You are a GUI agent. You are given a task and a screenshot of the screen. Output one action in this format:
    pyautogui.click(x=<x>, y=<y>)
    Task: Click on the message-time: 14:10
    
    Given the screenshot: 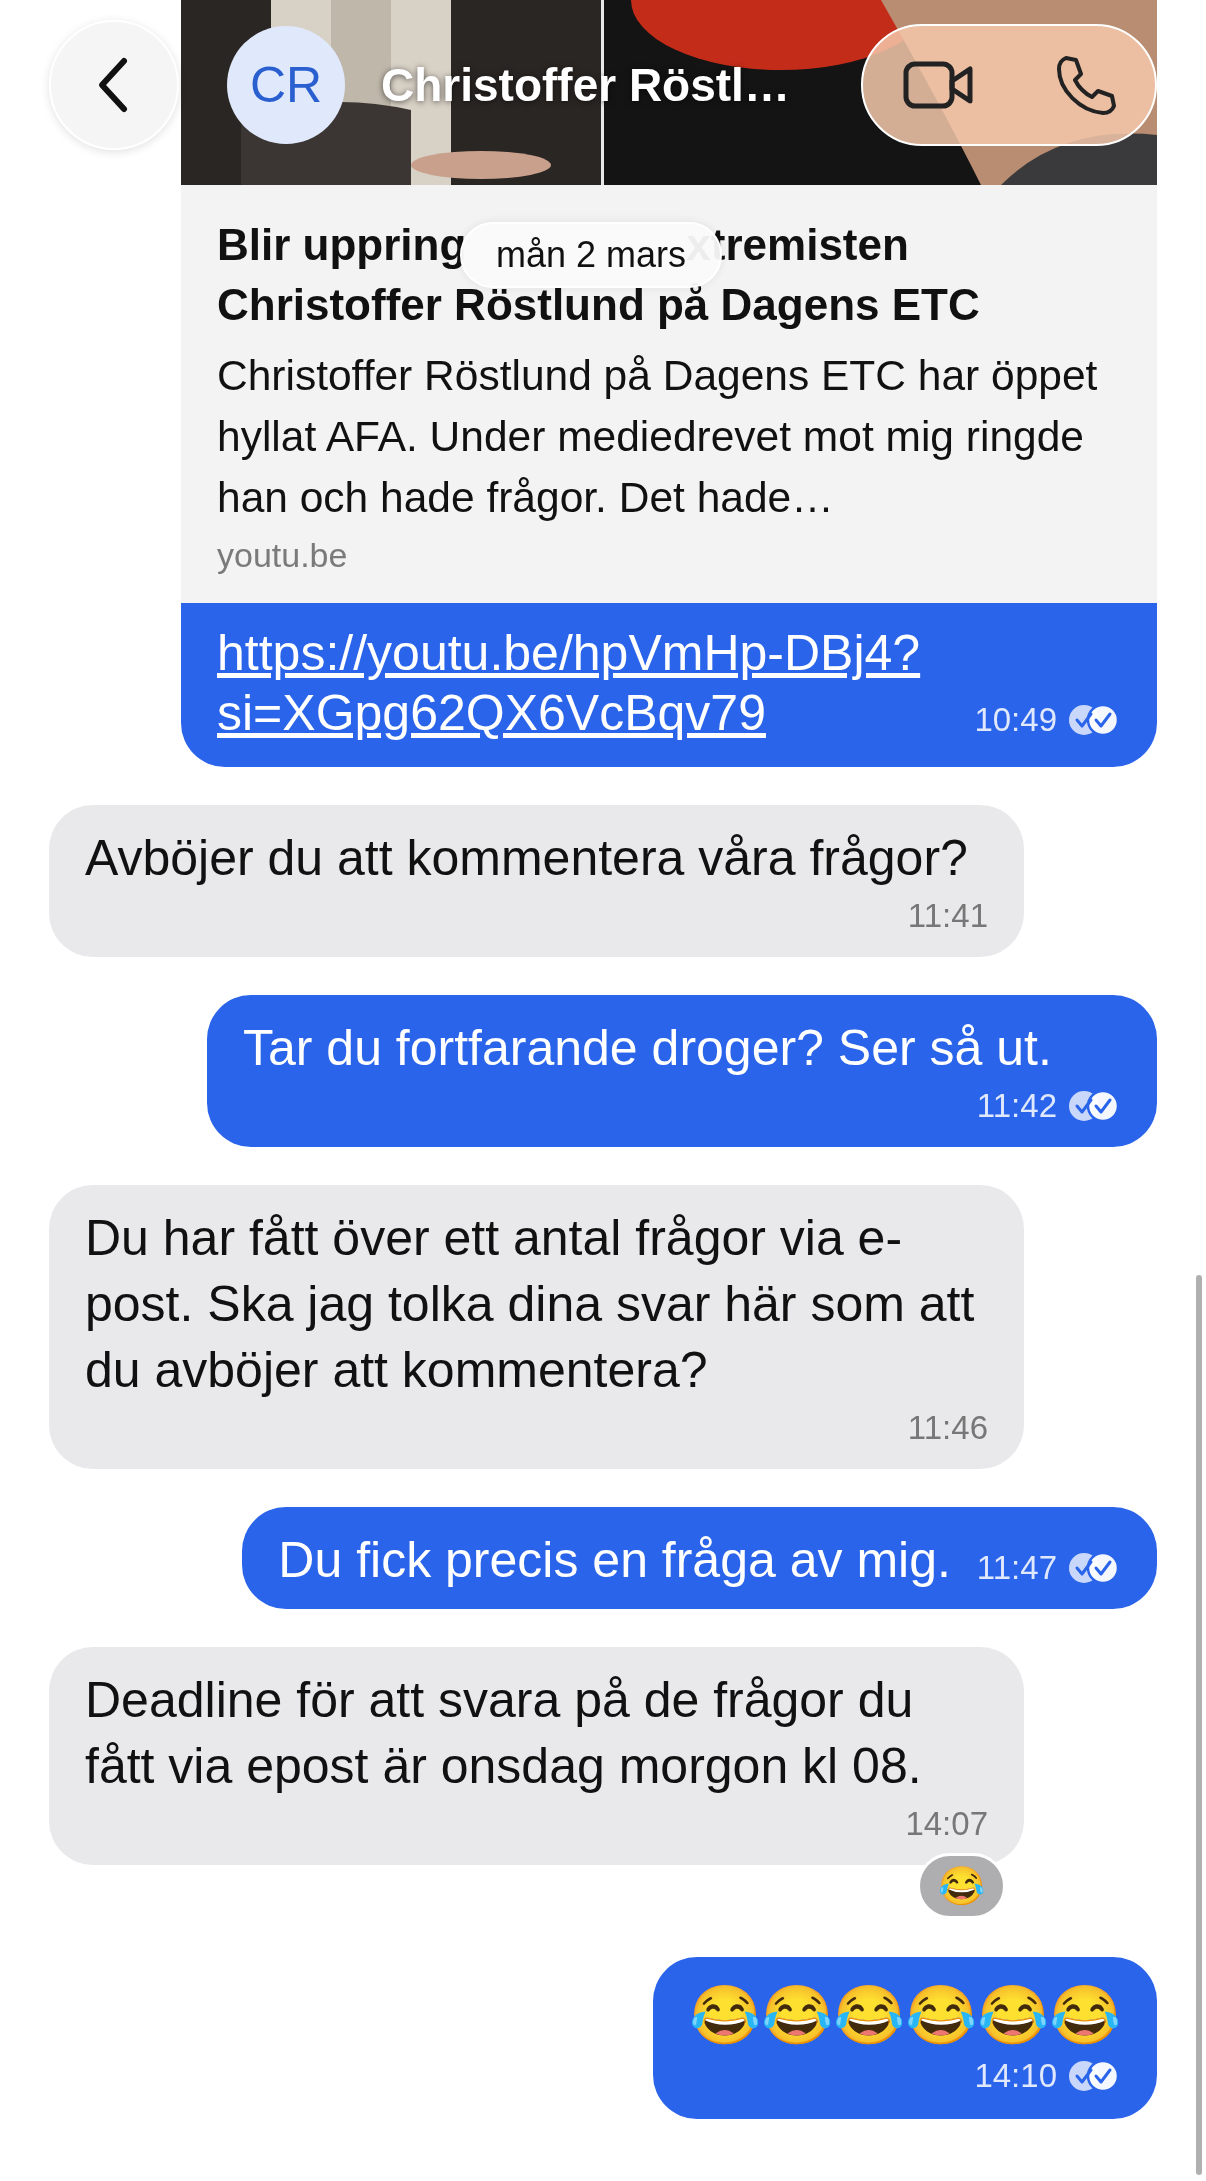 What is the action you would take?
    pyautogui.click(x=1015, y=2076)
    